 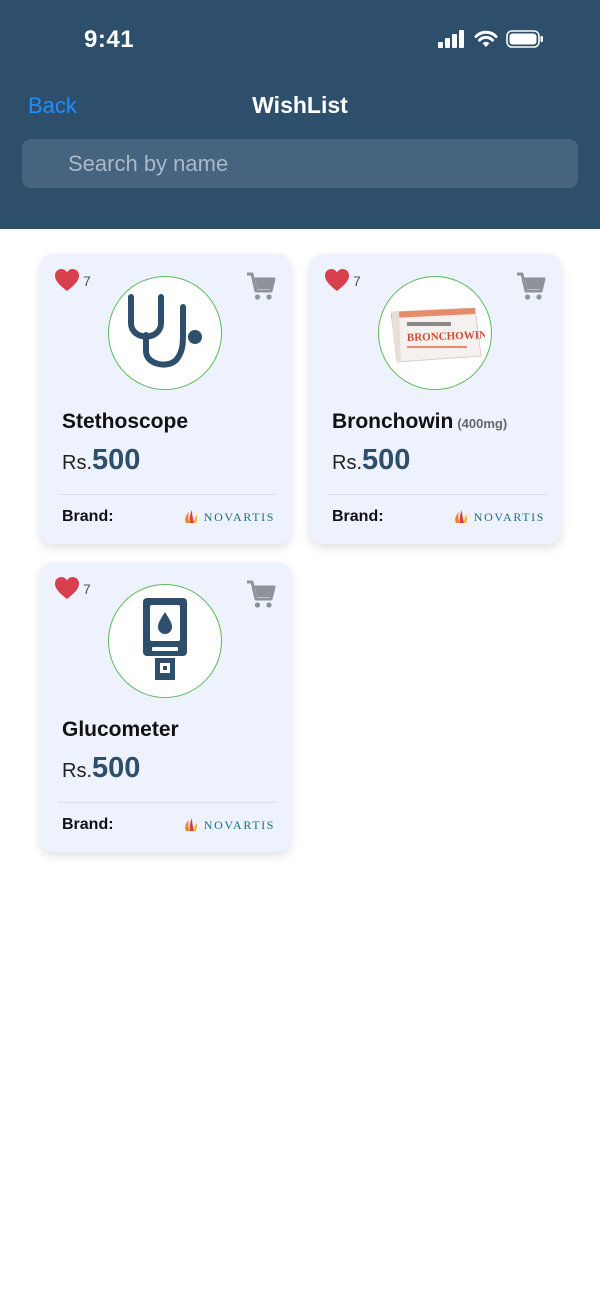 What do you see at coordinates (524, 39) in the screenshot?
I see `battery-icon` at bounding box center [524, 39].